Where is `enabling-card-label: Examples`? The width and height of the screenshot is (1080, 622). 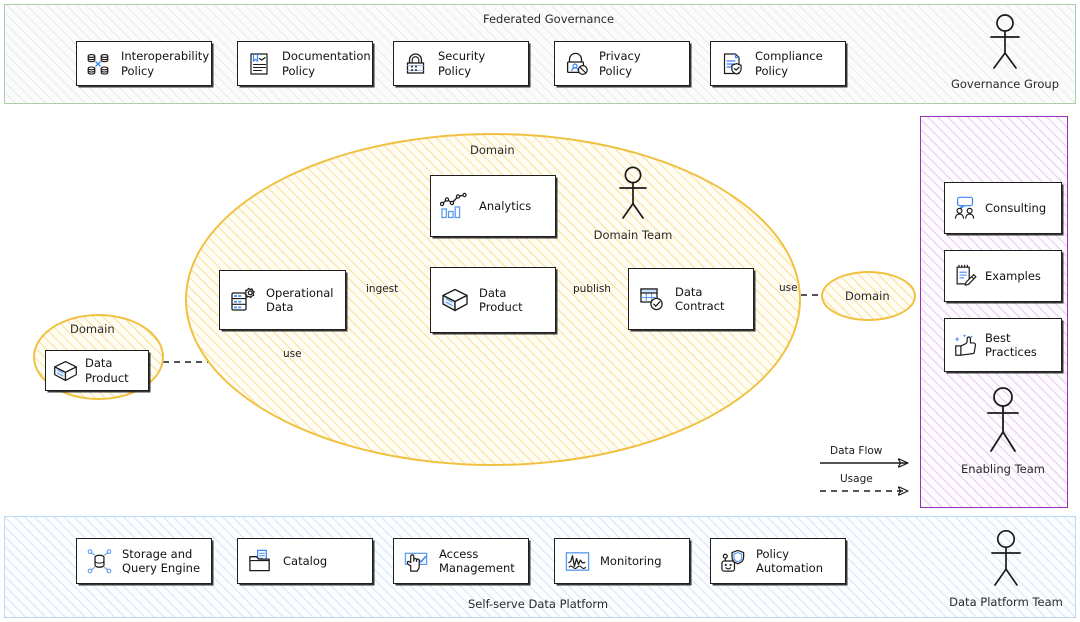 enabling-card-label: Examples is located at coordinates (1013, 275).